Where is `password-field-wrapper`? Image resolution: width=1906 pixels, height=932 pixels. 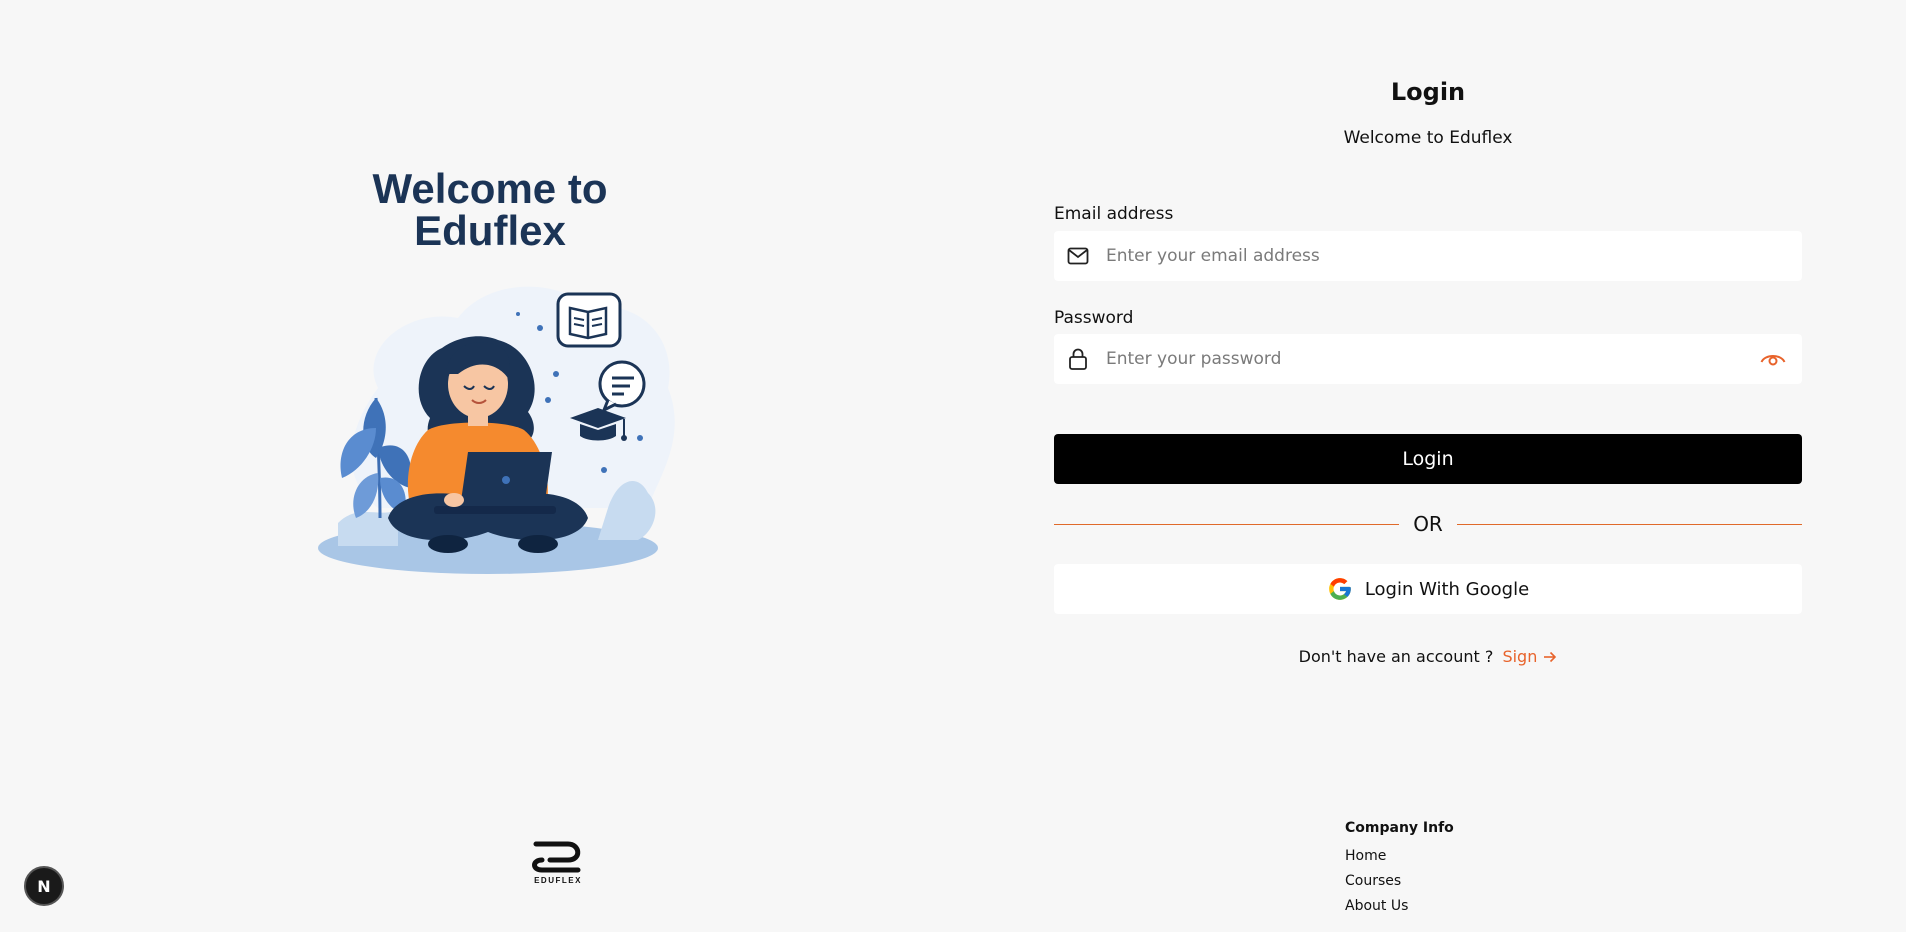 password-field-wrapper is located at coordinates (1428, 359).